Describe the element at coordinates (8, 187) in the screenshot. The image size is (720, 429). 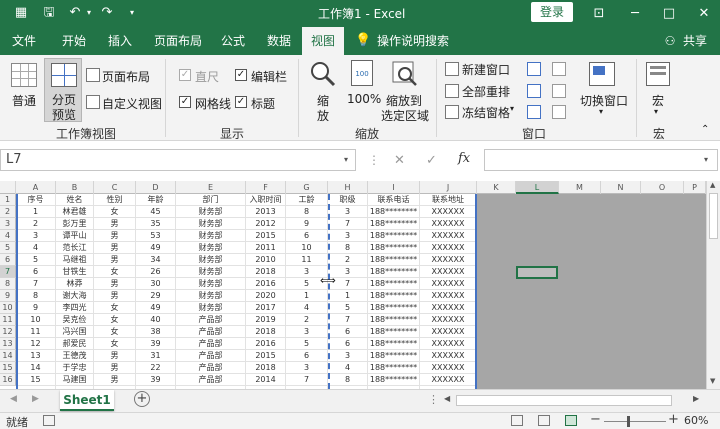
I see `select-all-corner` at that location.